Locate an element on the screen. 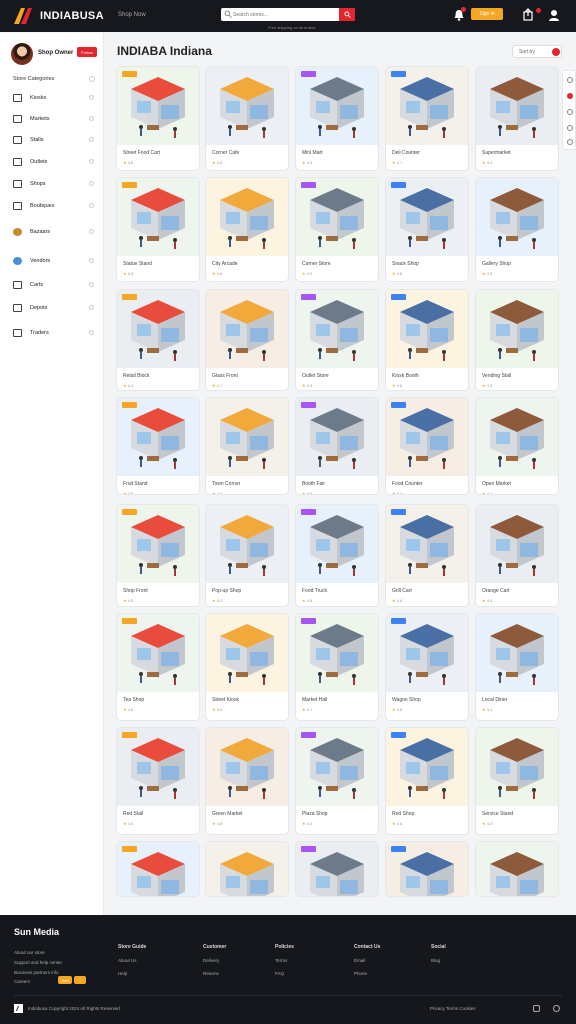 The height and width of the screenshot is (1024, 576). store-card: Snack Shop ★ 4.8 is located at coordinates (427, 229).